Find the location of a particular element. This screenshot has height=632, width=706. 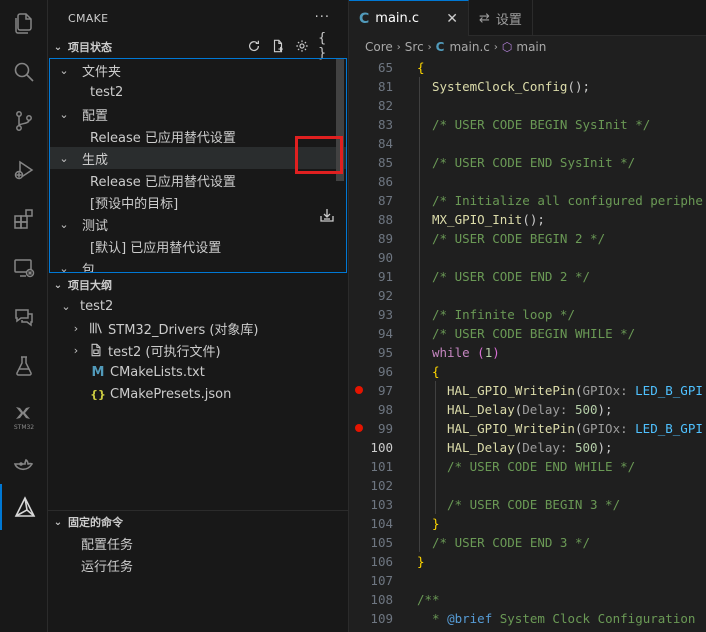

outline-item-drivers: › STM32_Drivers (对象库) is located at coordinates (196, 328).